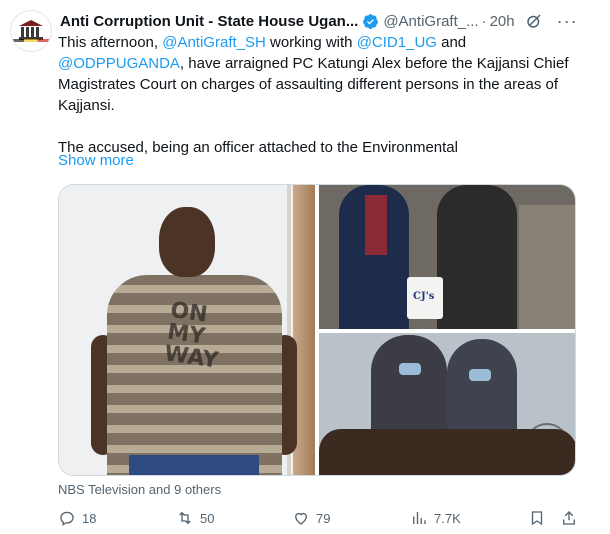 This screenshot has width=610, height=534. I want to click on shirt-print: ON MY WAY, so click(191, 335).